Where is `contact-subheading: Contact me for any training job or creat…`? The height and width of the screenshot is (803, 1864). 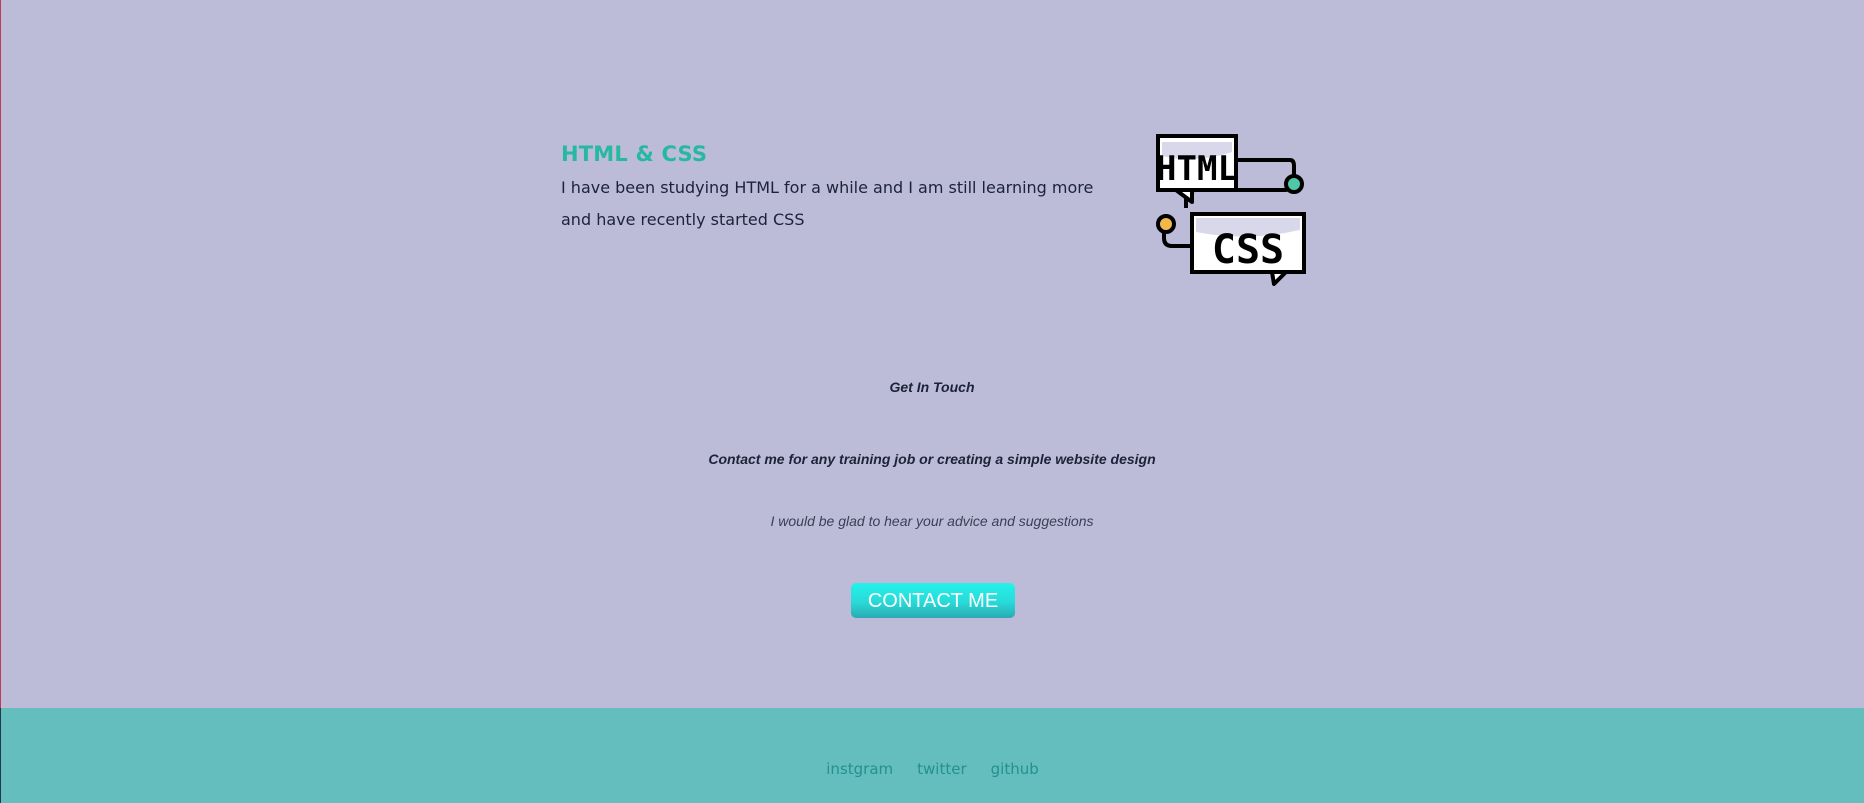 contact-subheading: Contact me for any training job or creat… is located at coordinates (932, 459).